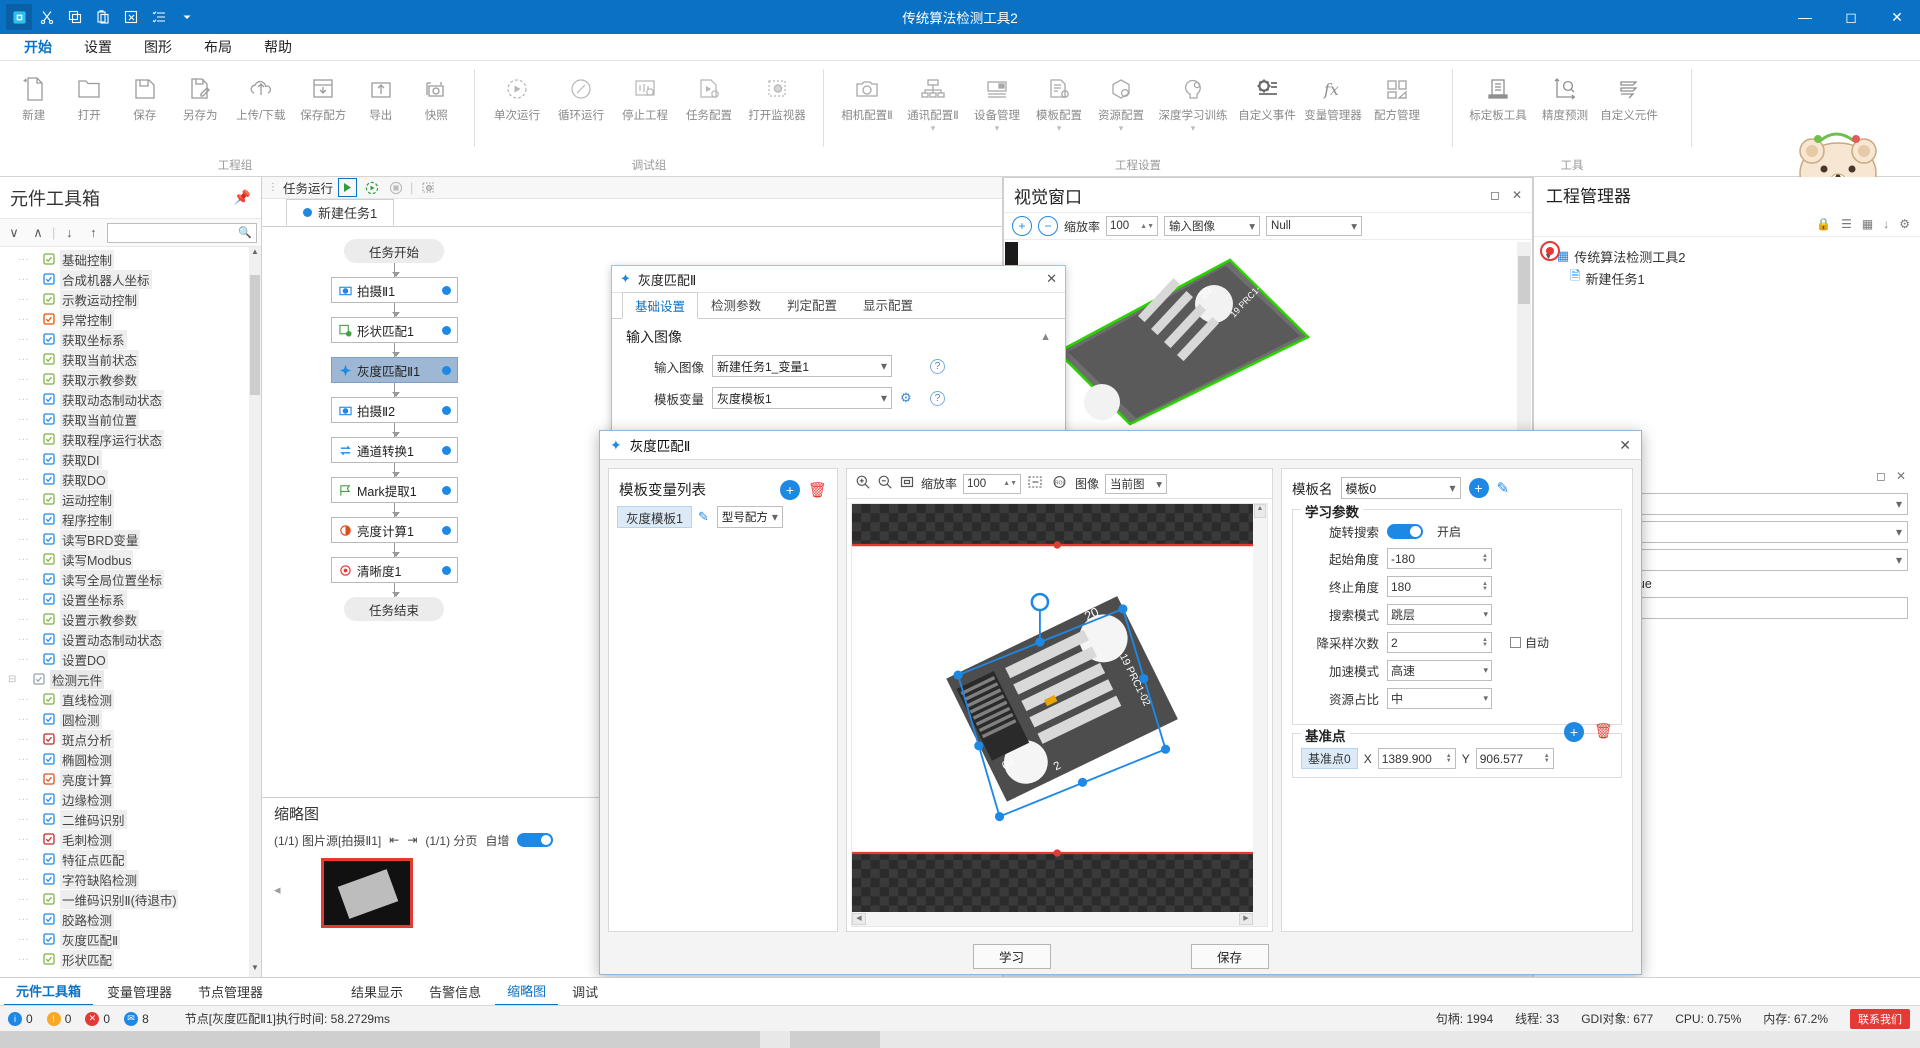 This screenshot has width=1920, height=1048. What do you see at coordinates (145, 95) in the screenshot?
I see `ribbon-save-button: 保存` at bounding box center [145, 95].